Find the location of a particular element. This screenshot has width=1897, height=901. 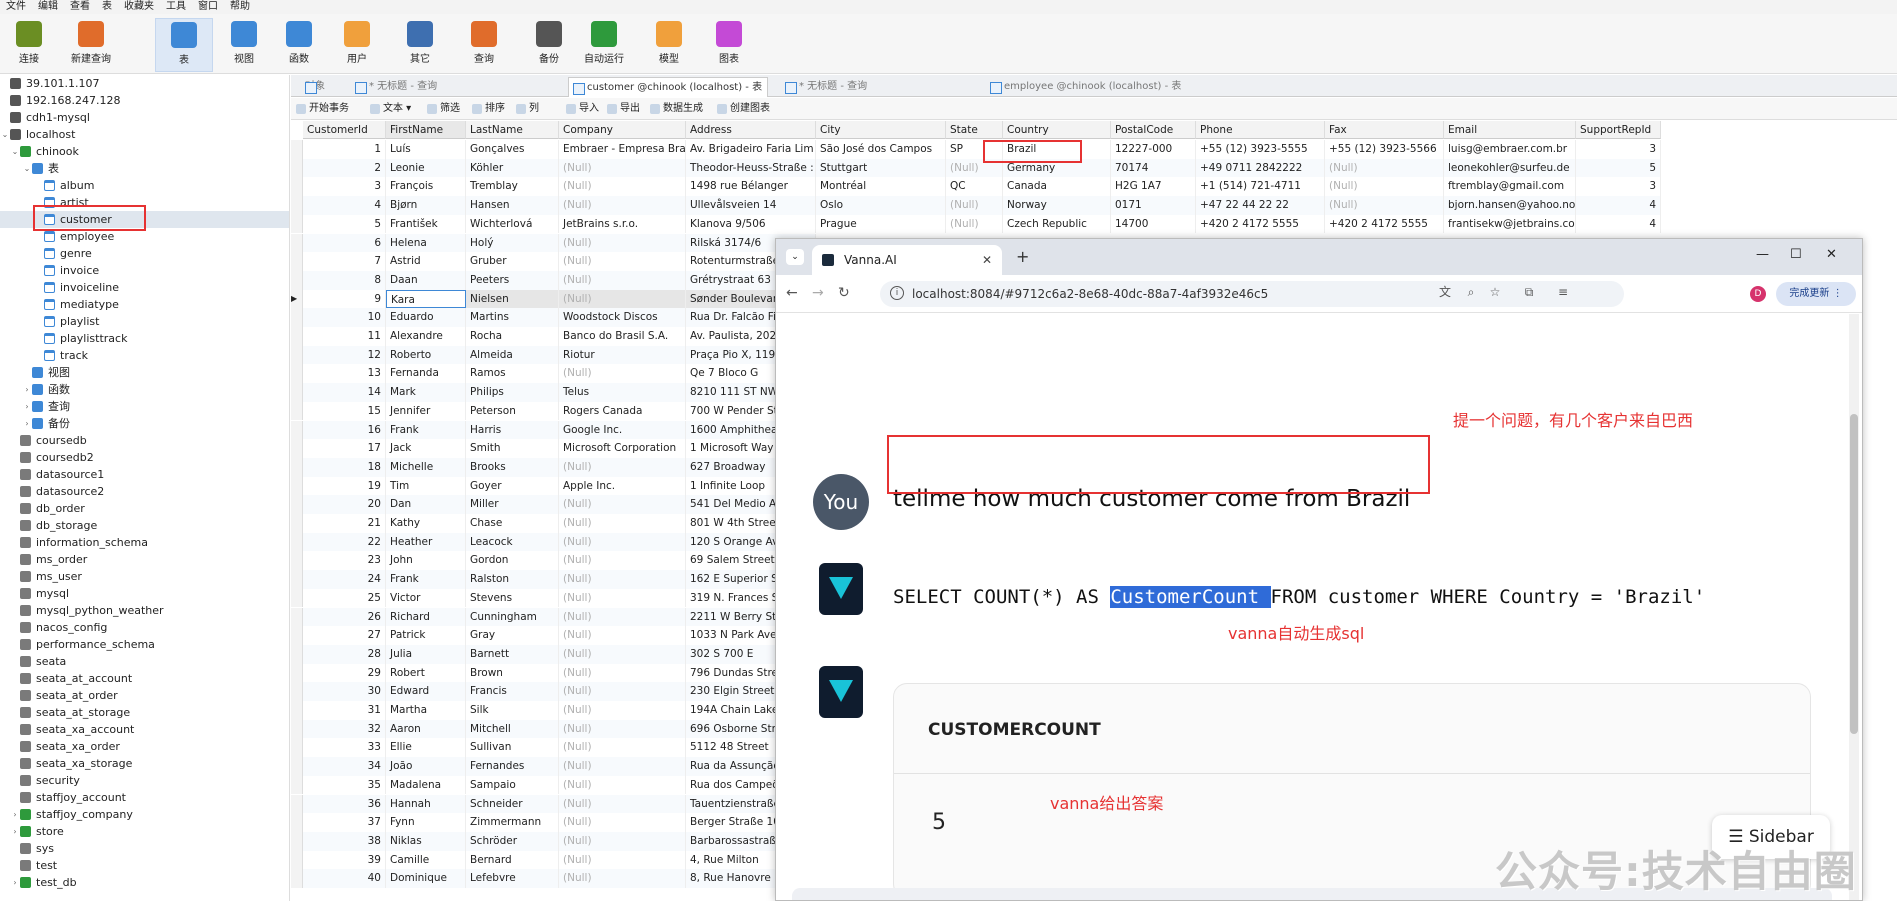

table-cell: François is located at coordinates (426, 187).